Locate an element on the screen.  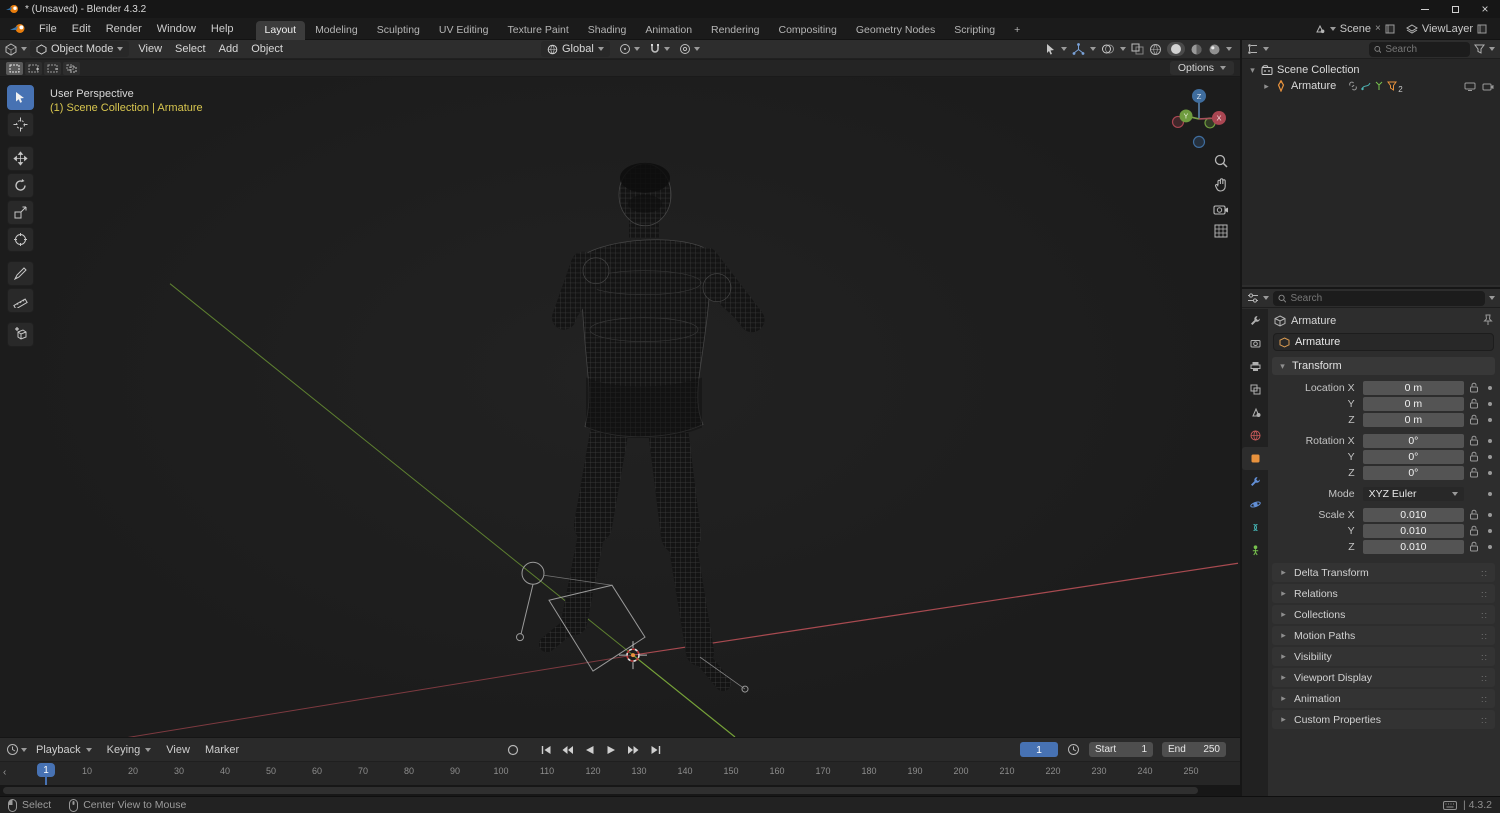
move-tool is located at coordinates (20, 158).